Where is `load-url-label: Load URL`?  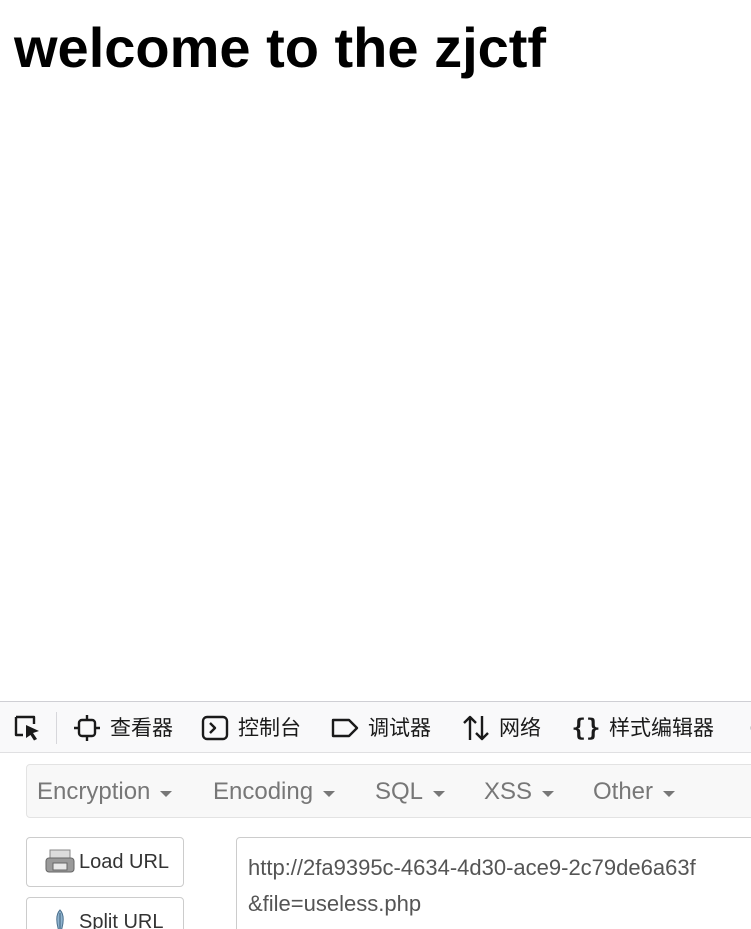
load-url-label: Load URL is located at coordinates (124, 861).